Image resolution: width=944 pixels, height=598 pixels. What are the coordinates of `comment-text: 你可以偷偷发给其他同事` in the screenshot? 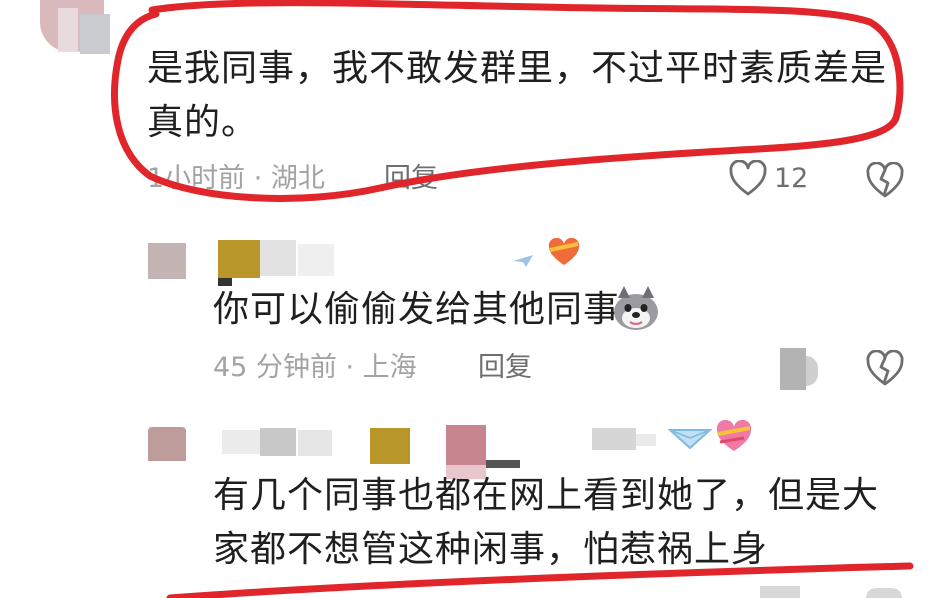 It's located at (417, 309).